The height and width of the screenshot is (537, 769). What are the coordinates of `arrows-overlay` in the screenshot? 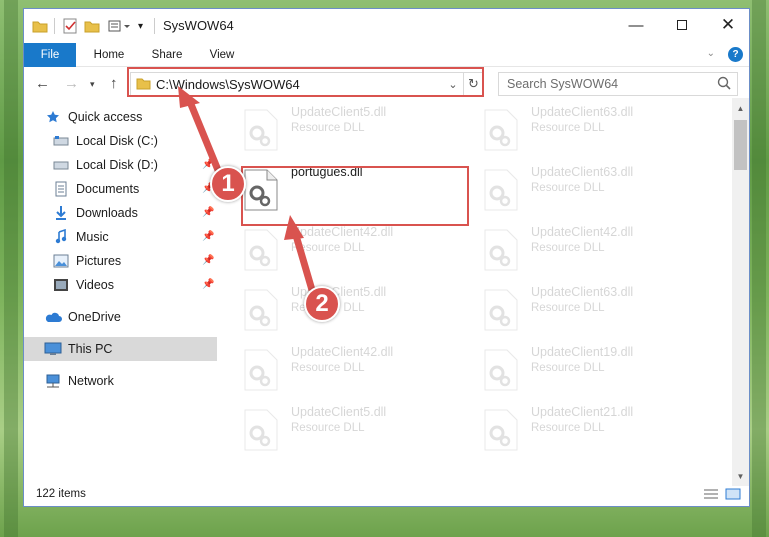 It's located at (247, 188).